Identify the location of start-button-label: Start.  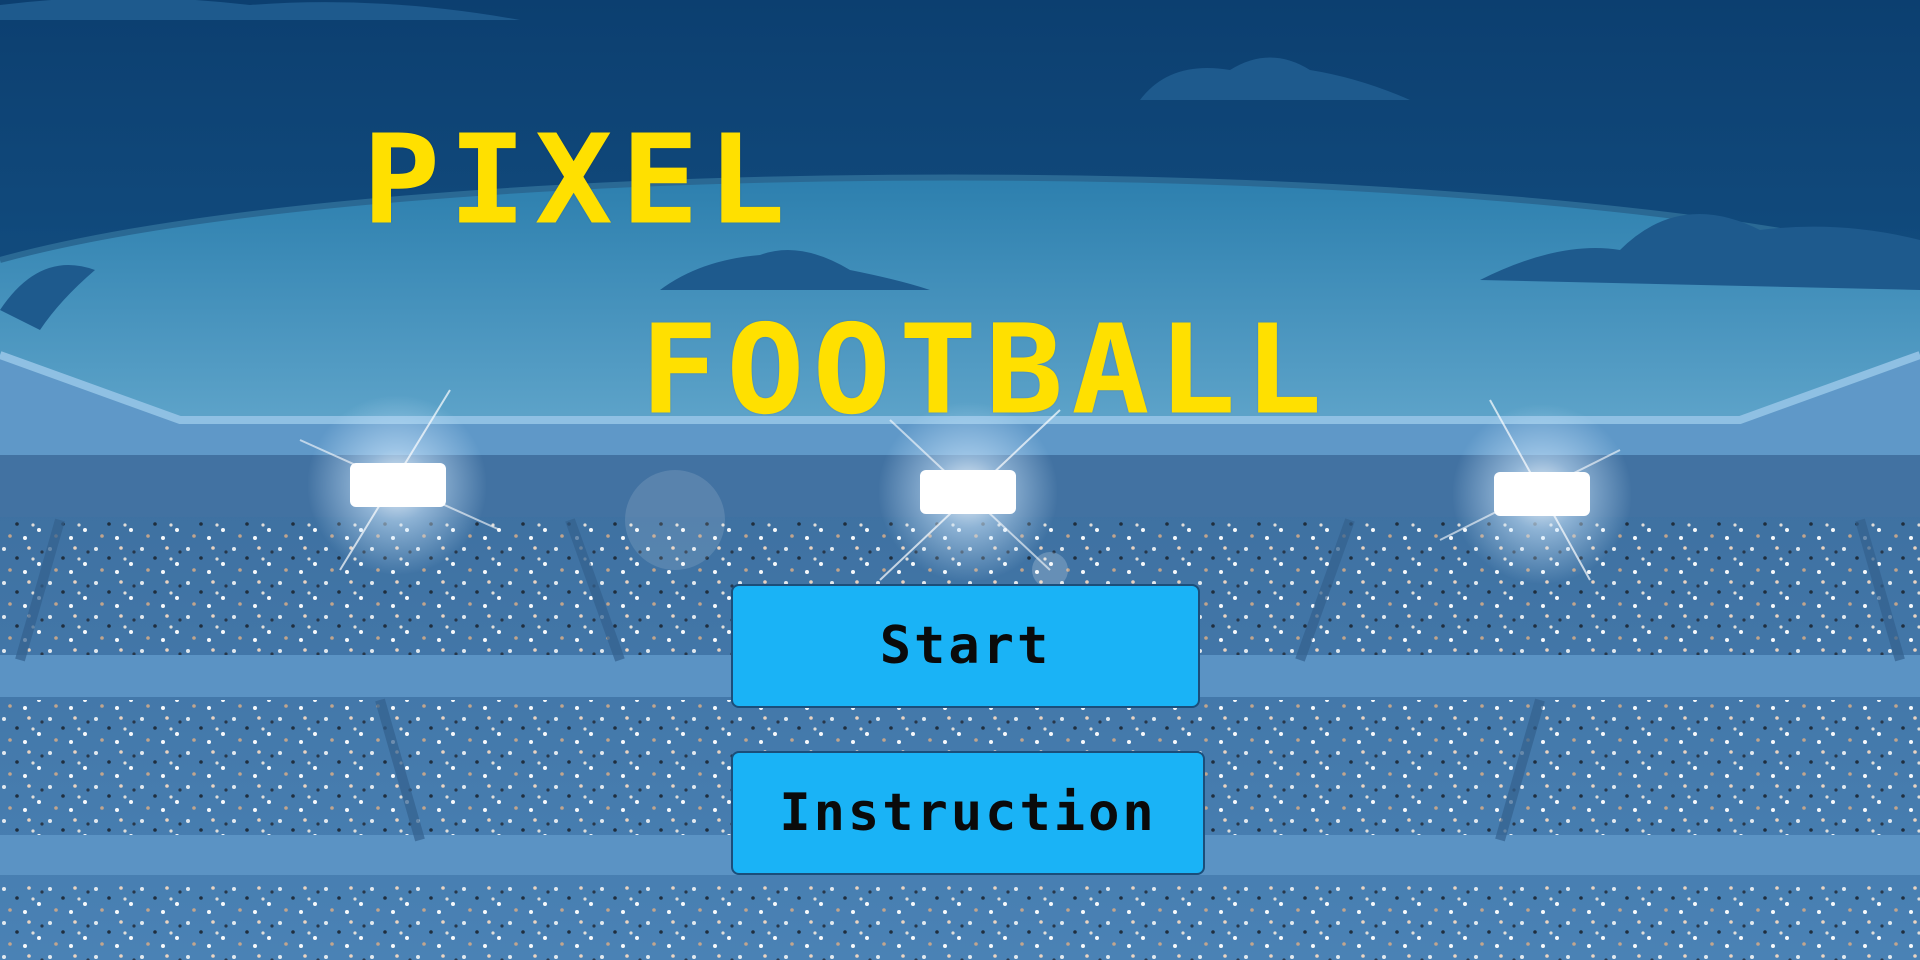
(965, 646).